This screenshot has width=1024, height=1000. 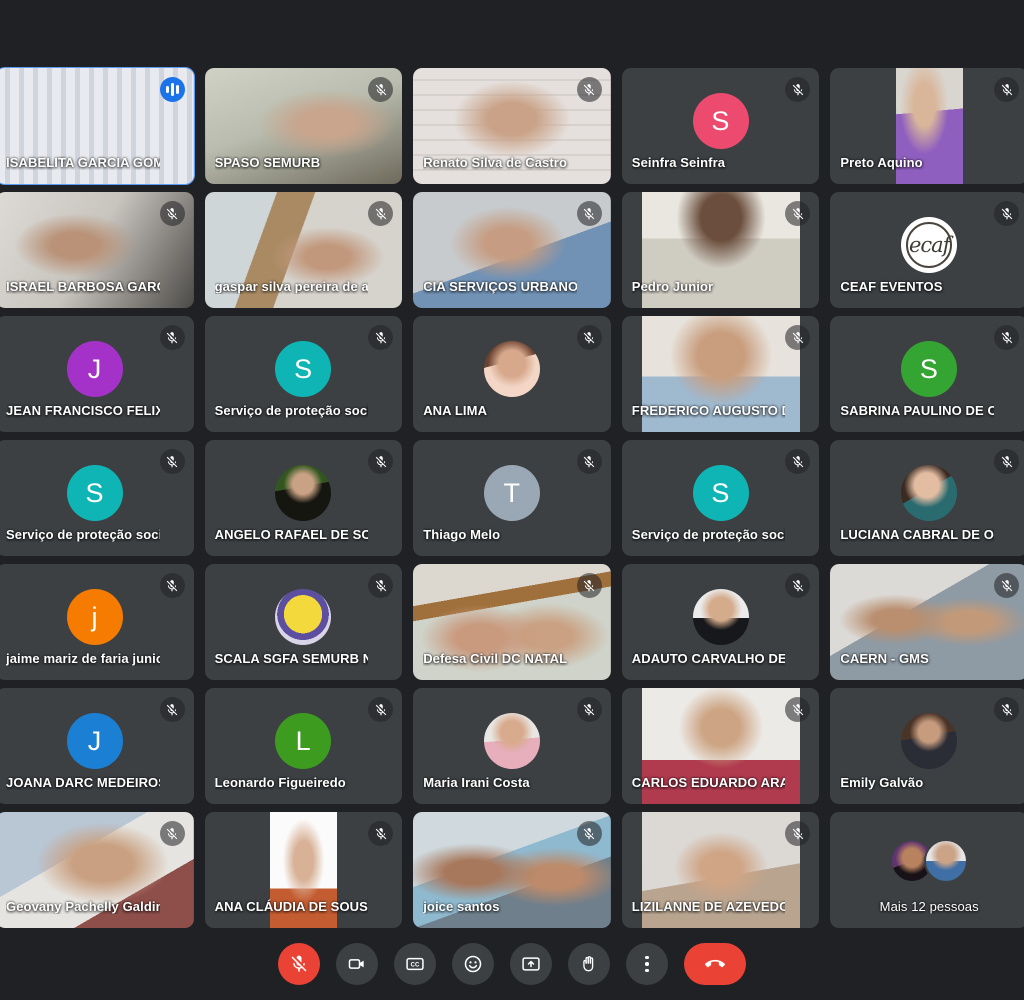 I want to click on camera-button, so click(x=357, y=964).